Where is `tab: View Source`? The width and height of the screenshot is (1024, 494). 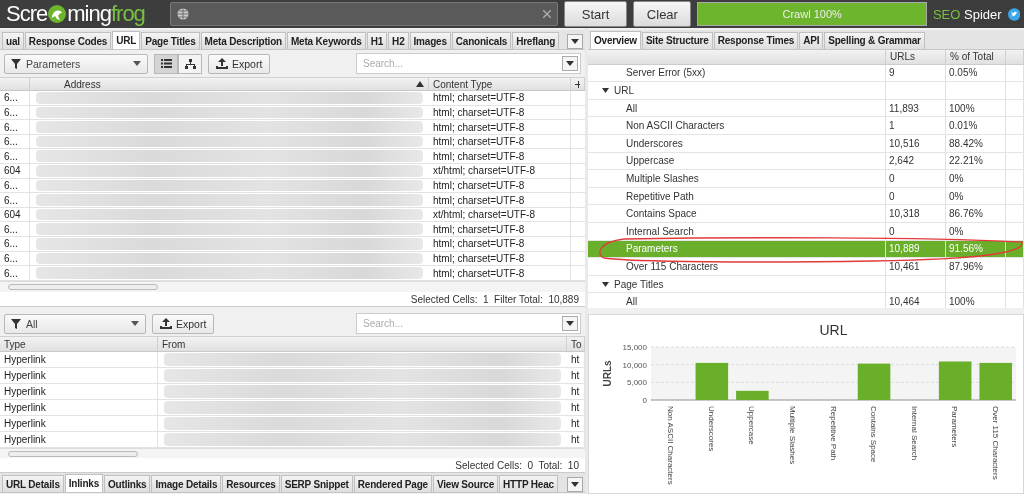 tab: View Source is located at coordinates (465, 483).